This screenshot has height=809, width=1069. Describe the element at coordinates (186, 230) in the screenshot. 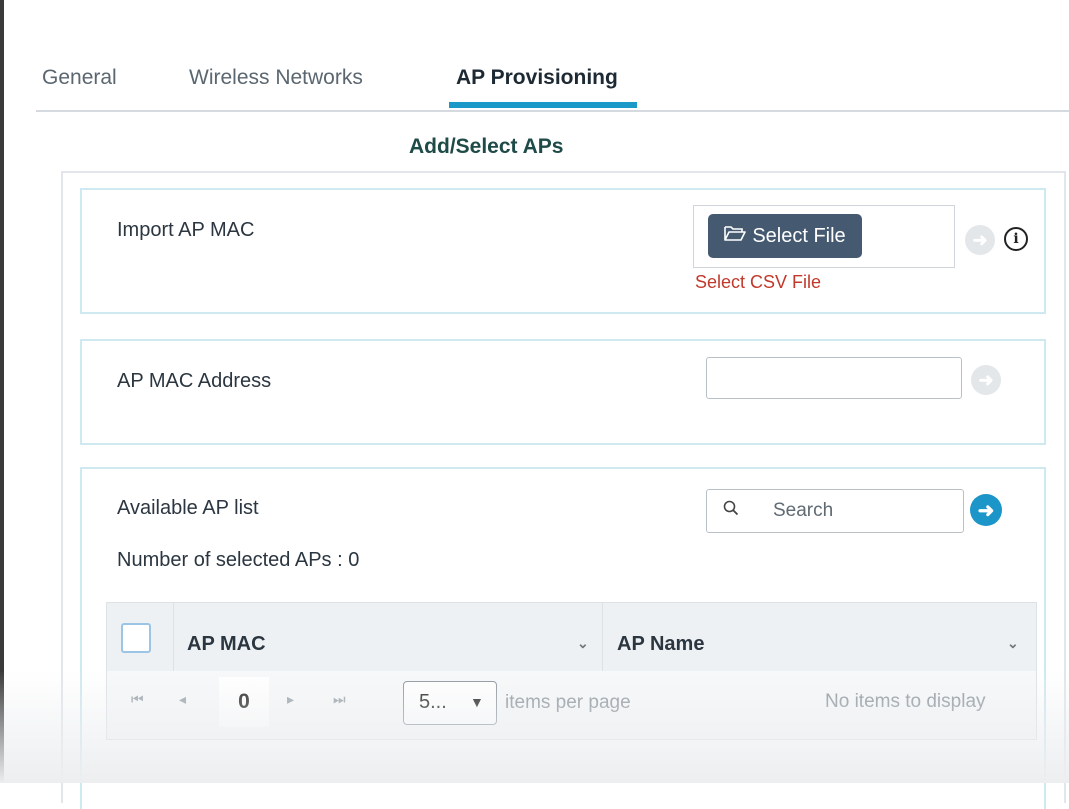

I see `import-ap-mac-label: Import AP MAC` at that location.